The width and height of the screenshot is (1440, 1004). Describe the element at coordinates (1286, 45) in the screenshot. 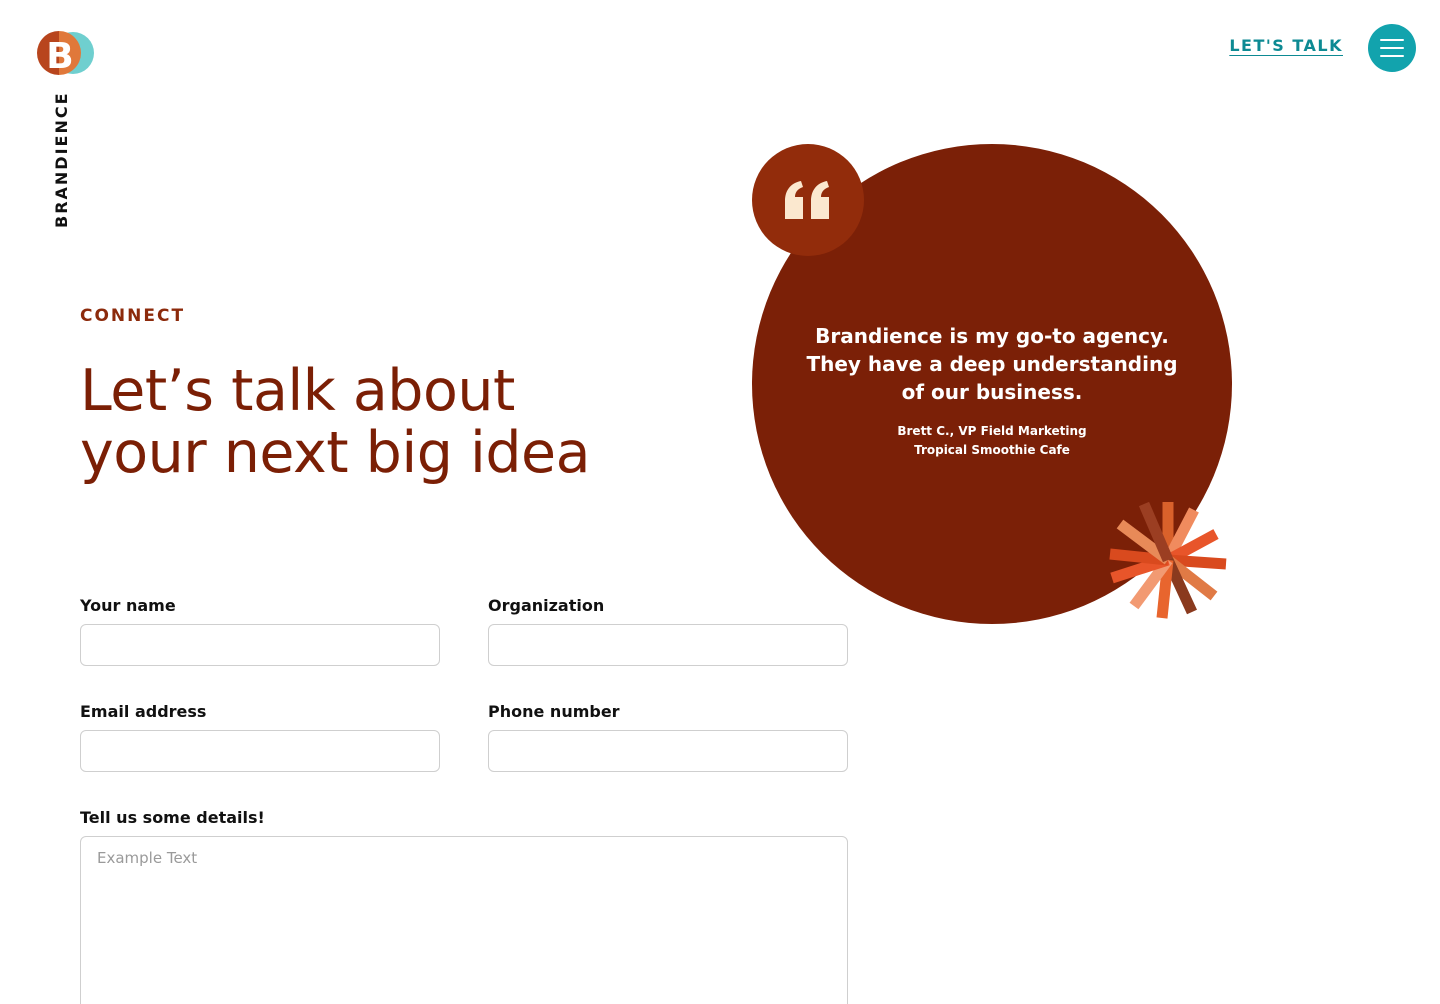

I see `lets-talk-link: LET'S TALK` at that location.